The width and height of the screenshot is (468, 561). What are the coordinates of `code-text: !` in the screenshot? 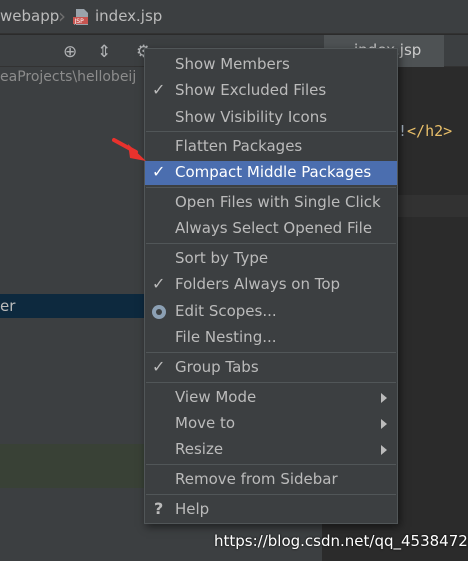 It's located at (403, 131).